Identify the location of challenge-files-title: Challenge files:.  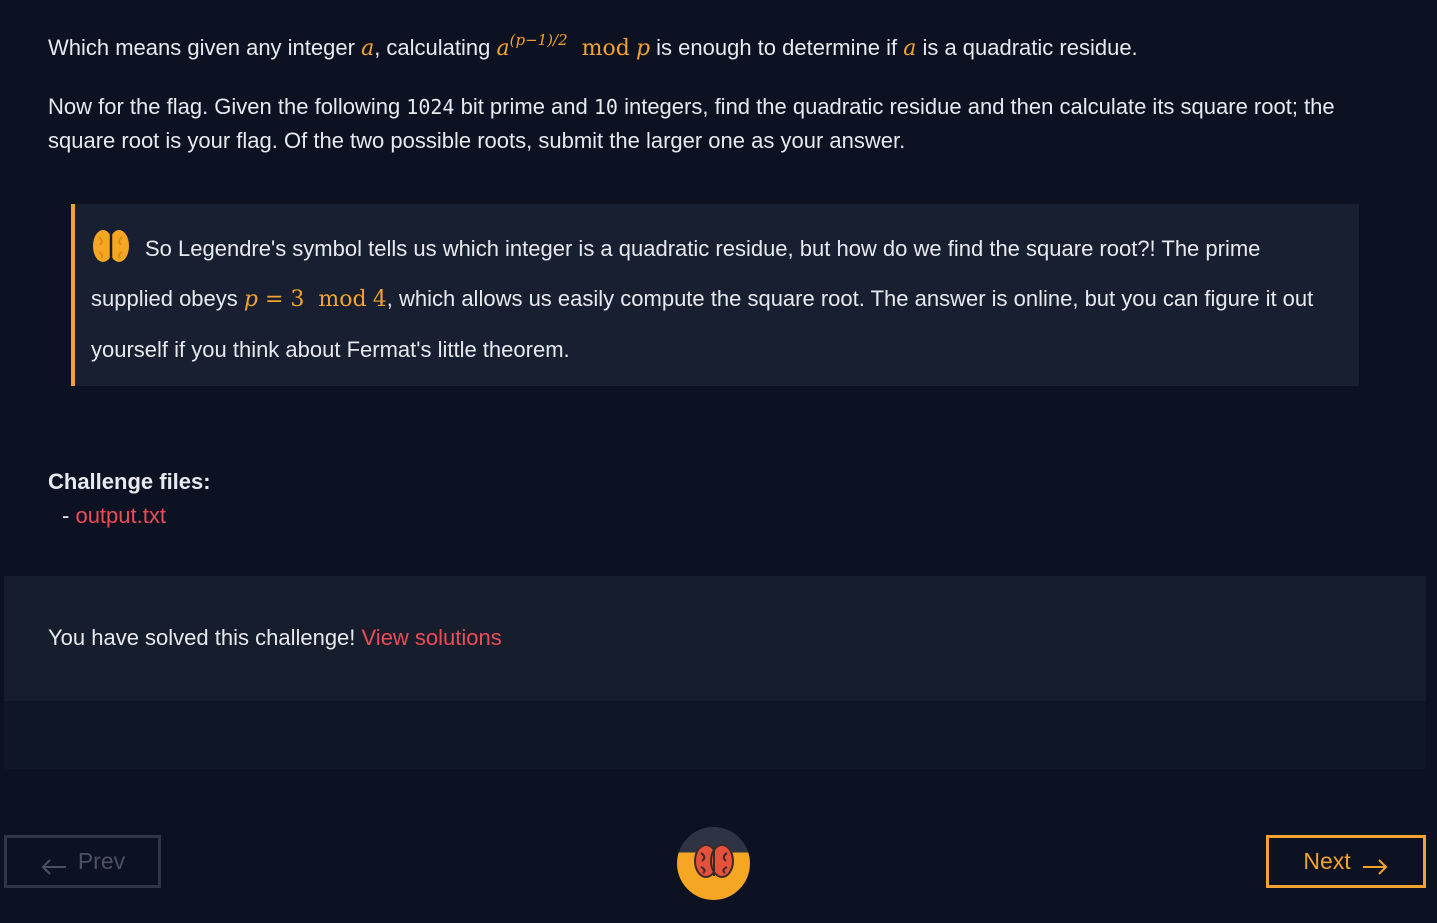
(129, 481).